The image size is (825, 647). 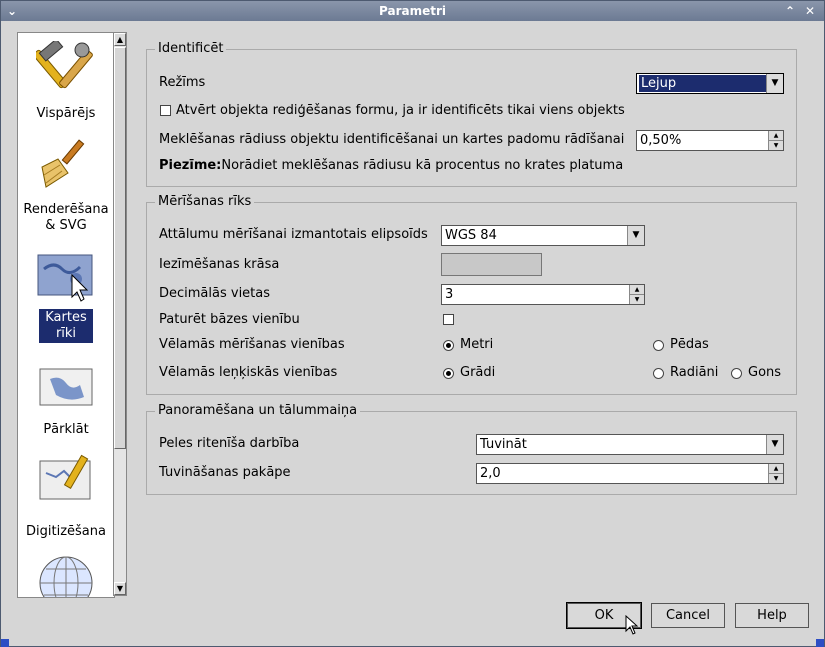 I want to click on globe-icon, so click(x=66, y=576).